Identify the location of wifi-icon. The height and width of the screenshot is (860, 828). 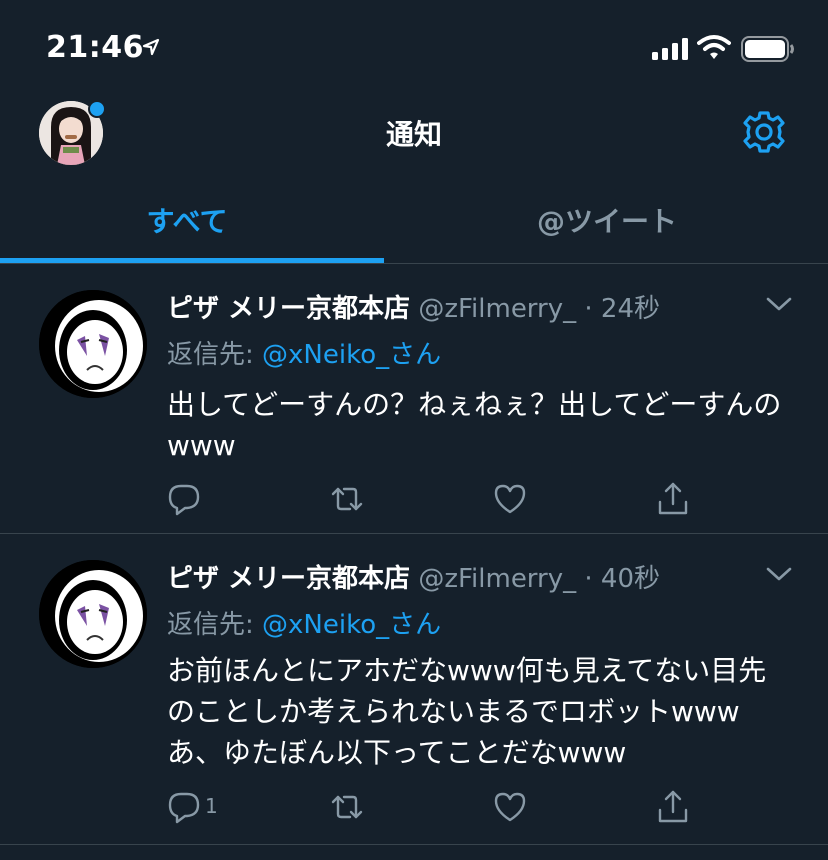
(714, 47).